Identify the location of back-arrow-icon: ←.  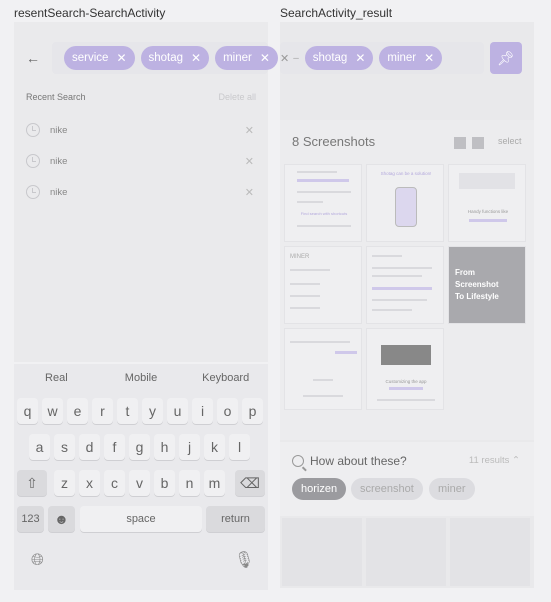
(33, 58).